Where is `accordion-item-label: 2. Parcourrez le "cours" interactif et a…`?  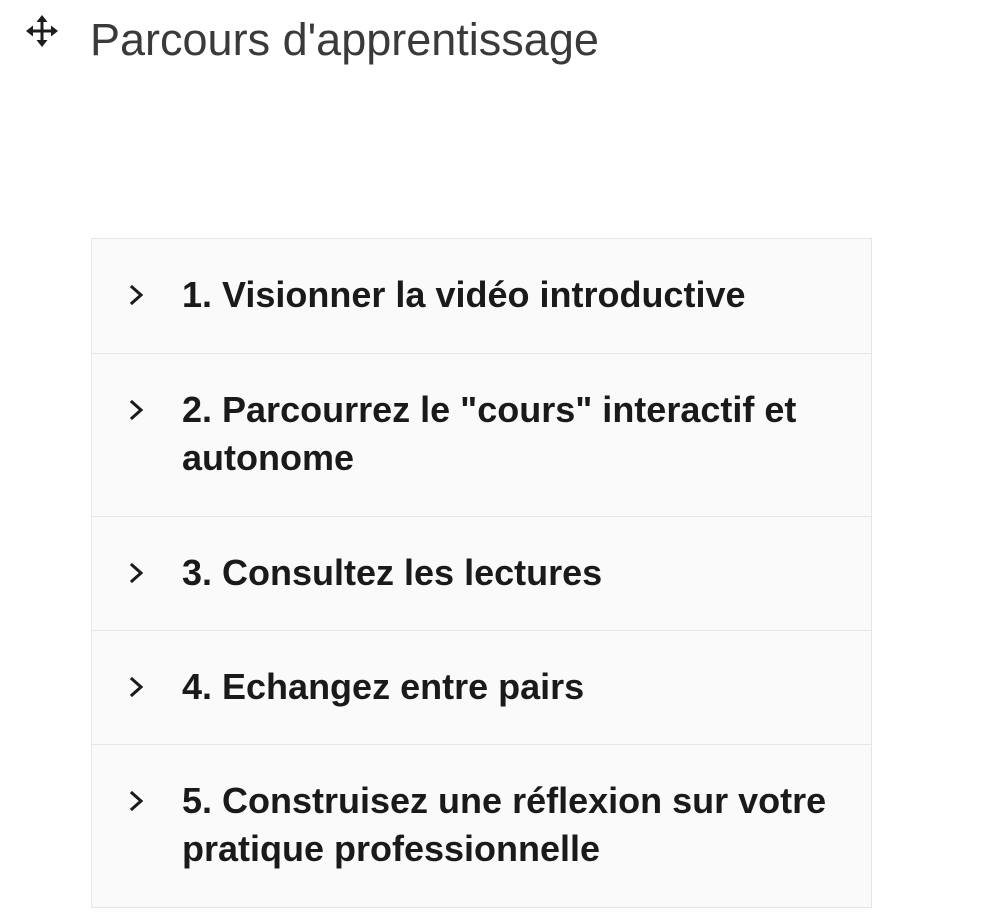
accordion-item-label: 2. Parcourrez le "cours" interactif et a… is located at coordinates (489, 433).